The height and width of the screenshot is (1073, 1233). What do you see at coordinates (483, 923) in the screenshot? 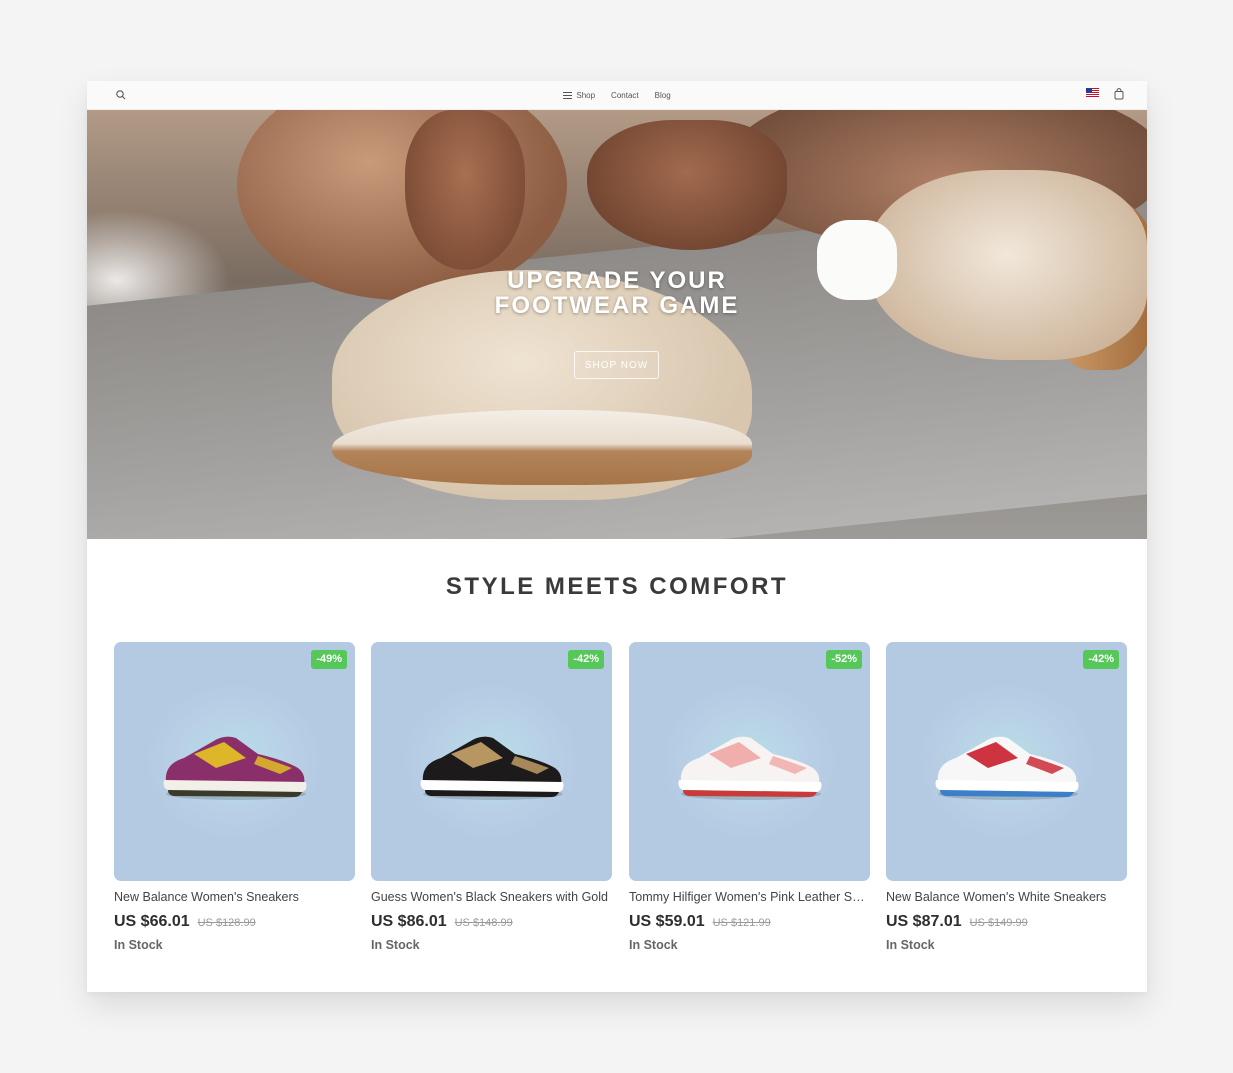
I see `product-old-price: US $148.99` at bounding box center [483, 923].